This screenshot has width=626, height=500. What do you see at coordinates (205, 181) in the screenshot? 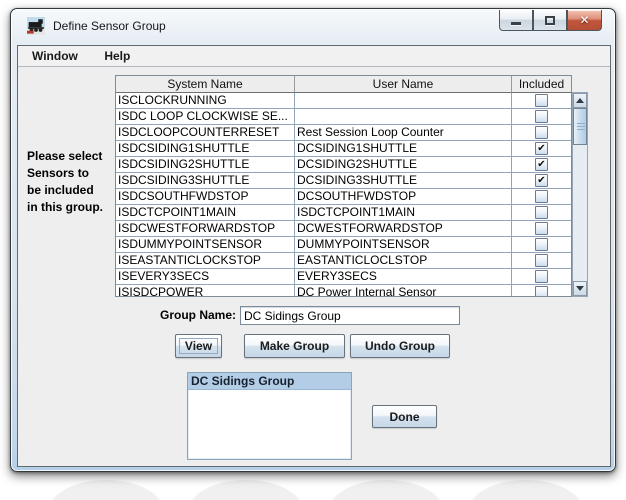
I see `system-name-cell: ISDCSIDING3SHUTTLE` at bounding box center [205, 181].